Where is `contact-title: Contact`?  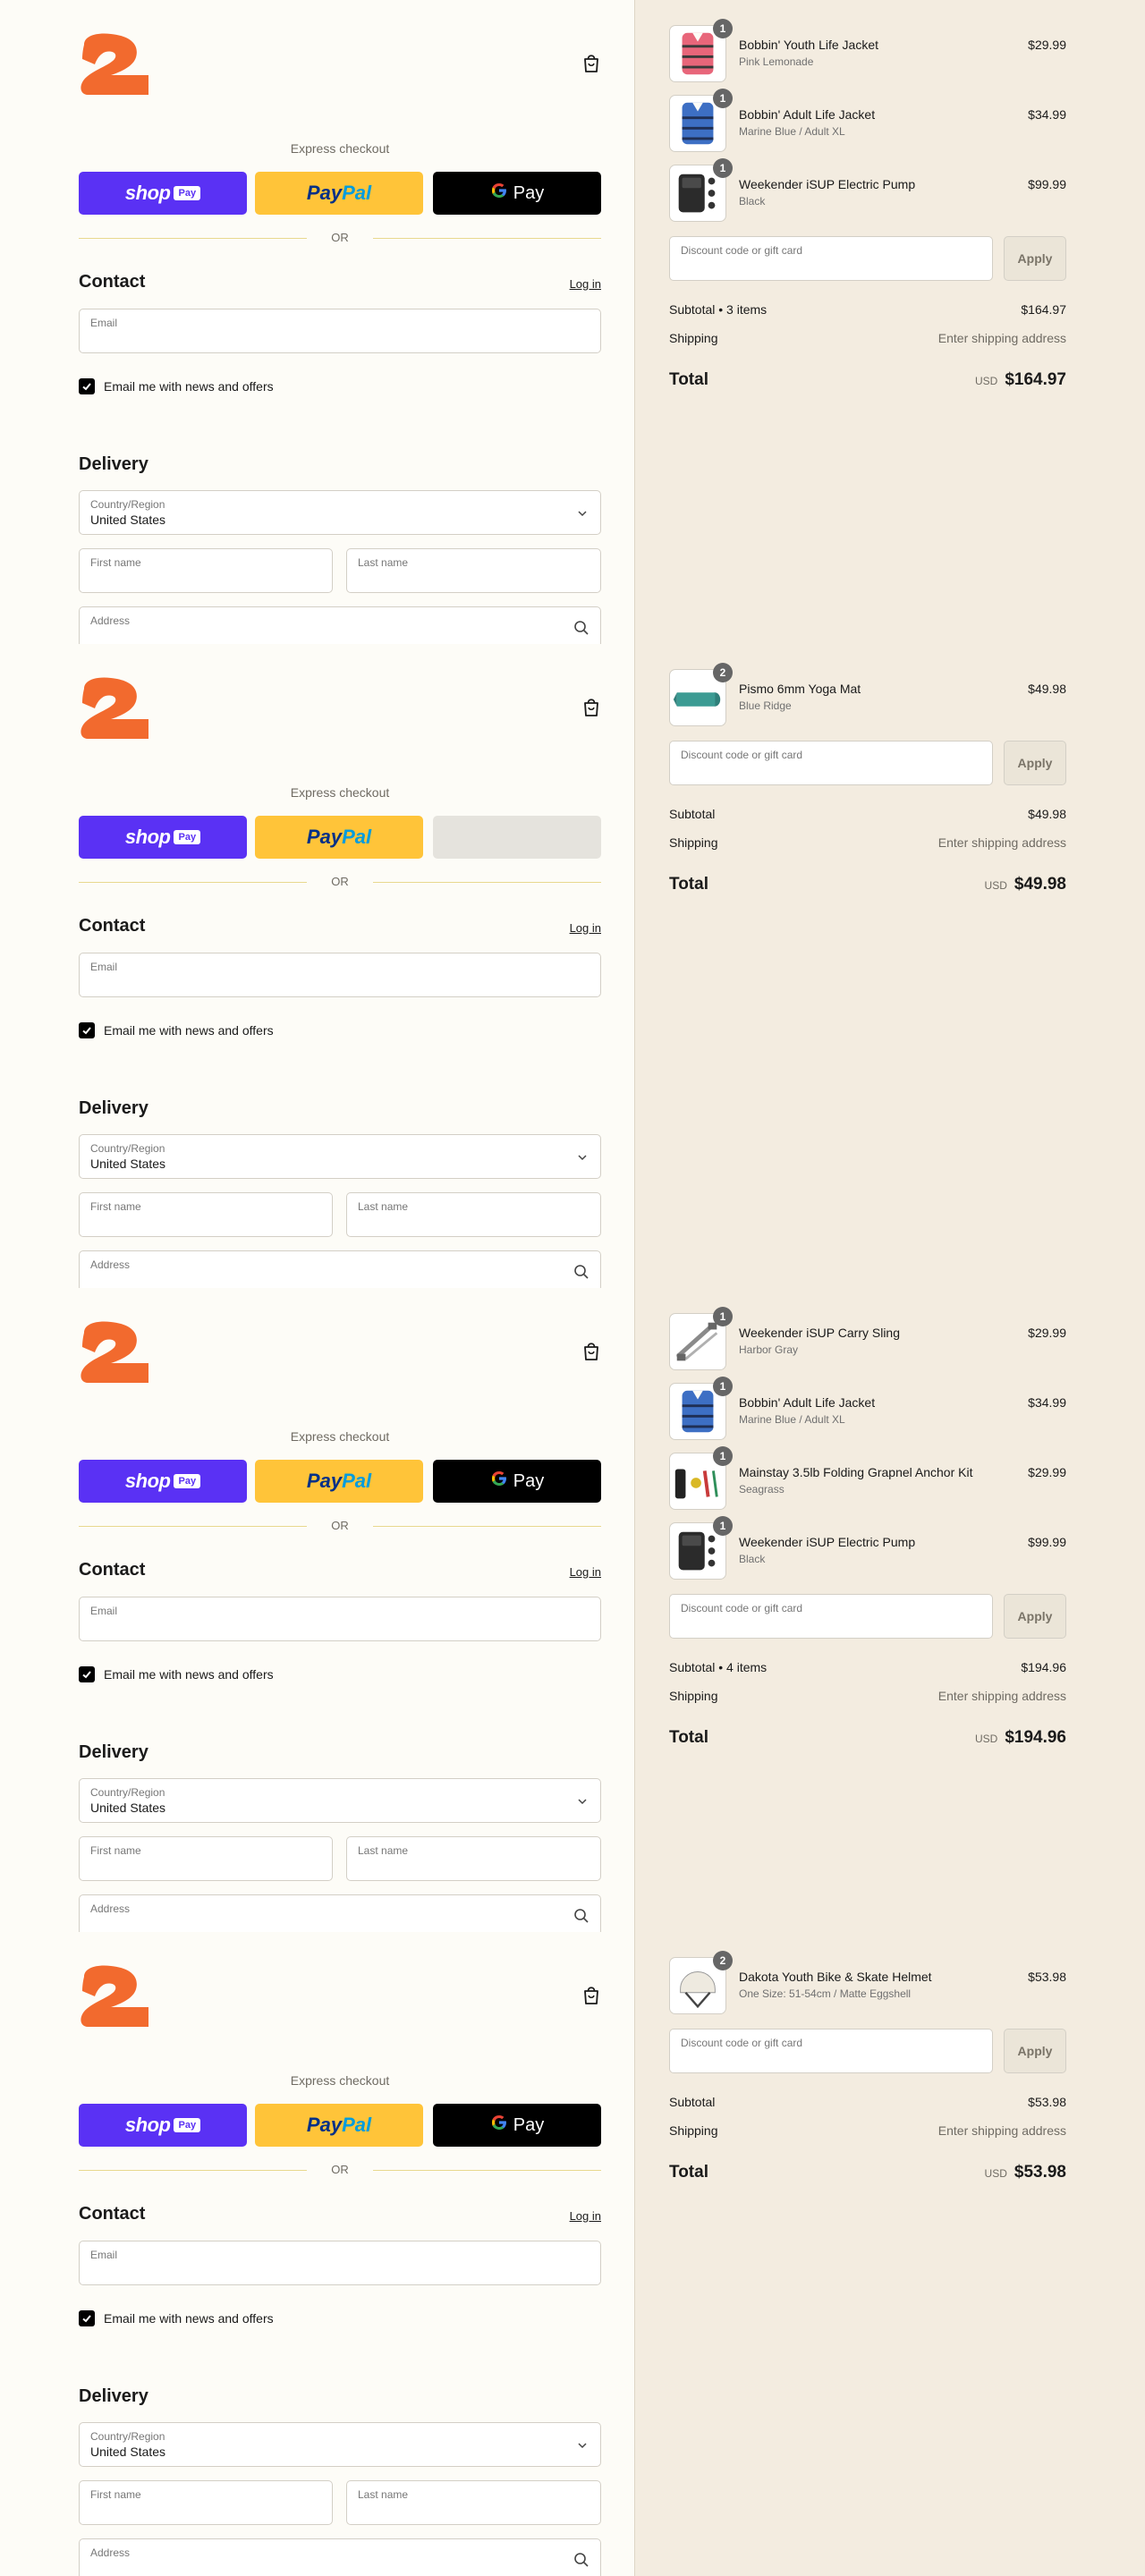
contact-title: Contact is located at coordinates (112, 926).